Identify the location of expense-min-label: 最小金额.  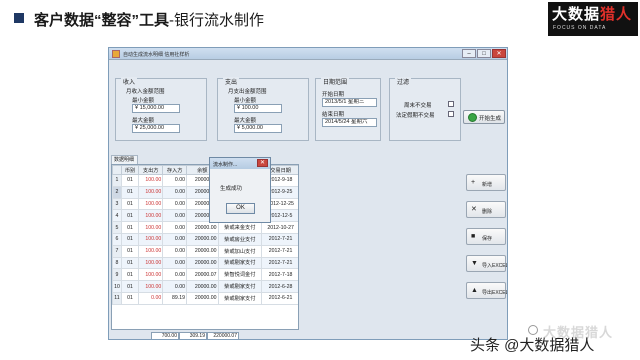
(245, 101).